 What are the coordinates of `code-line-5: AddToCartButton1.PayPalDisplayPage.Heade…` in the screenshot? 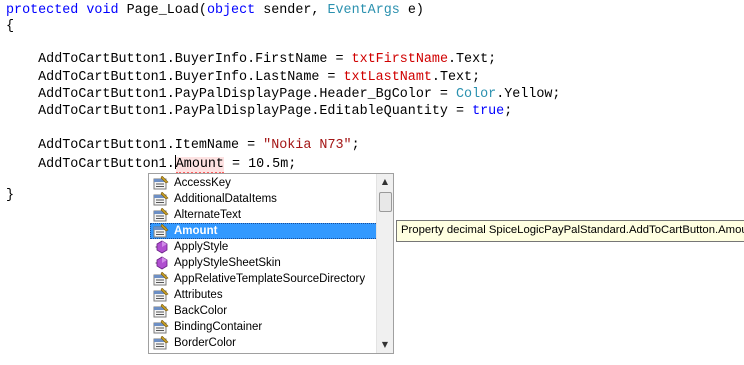 It's located at (283, 95).